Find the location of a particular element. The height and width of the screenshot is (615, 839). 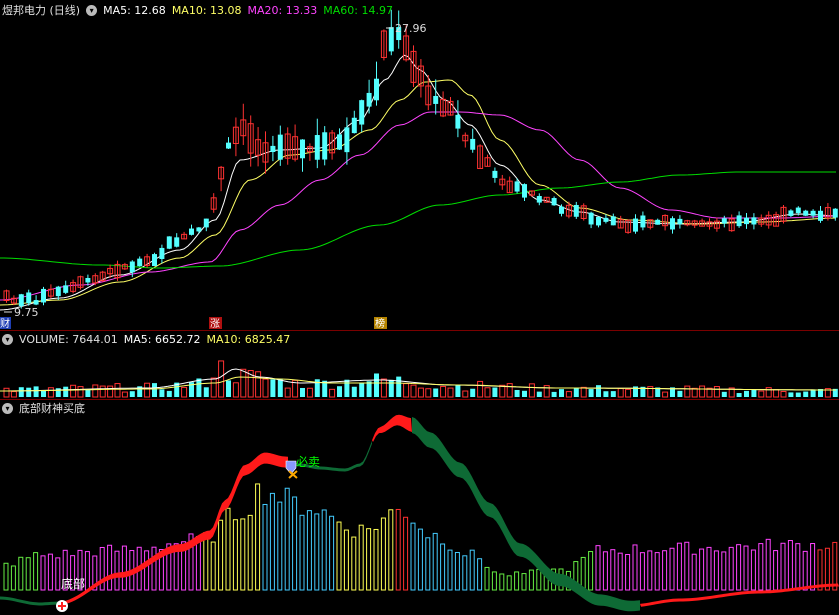

marker-zhang: 涨 is located at coordinates (215, 324).